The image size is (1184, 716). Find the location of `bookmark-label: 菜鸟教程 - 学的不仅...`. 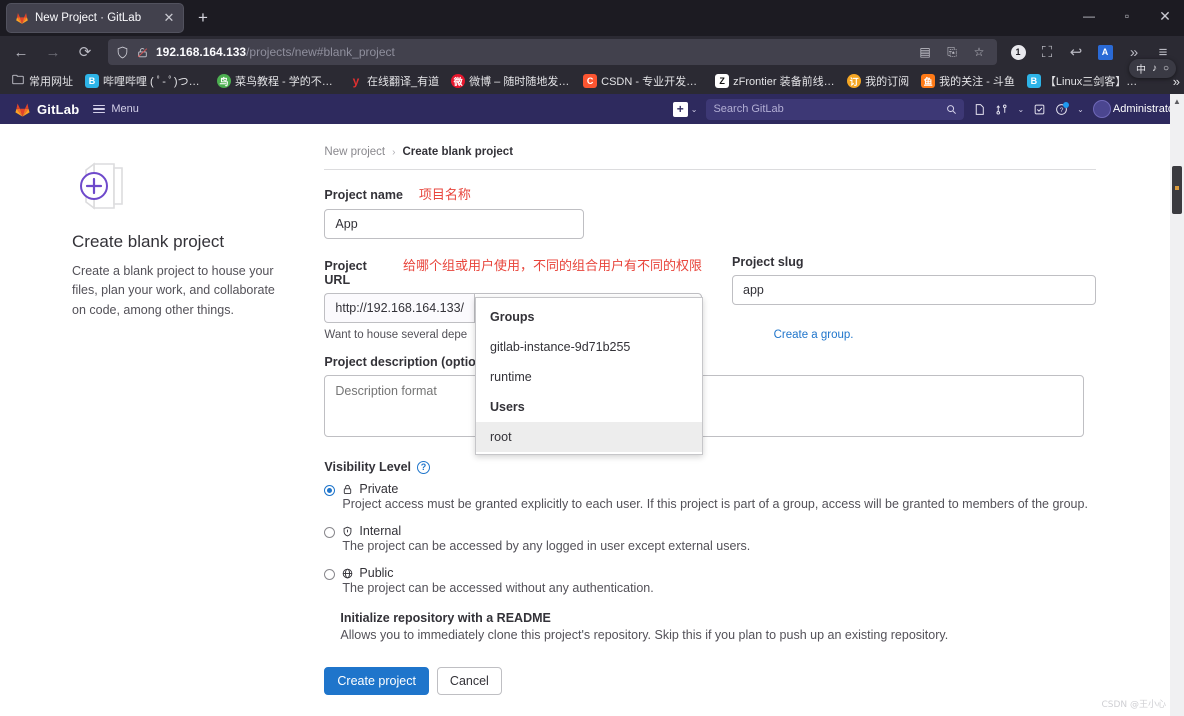

bookmark-label: 菜鸟教程 - 学的不仅... is located at coordinates (286, 82).